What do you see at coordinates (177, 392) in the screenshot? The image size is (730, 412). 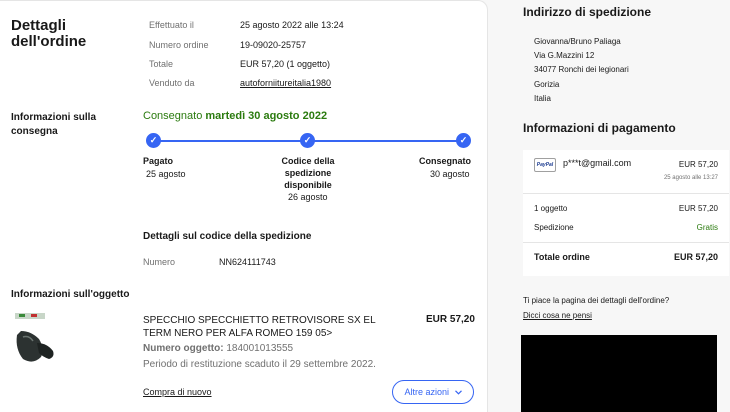 I see `buy-again-link: Compra di nuovo` at bounding box center [177, 392].